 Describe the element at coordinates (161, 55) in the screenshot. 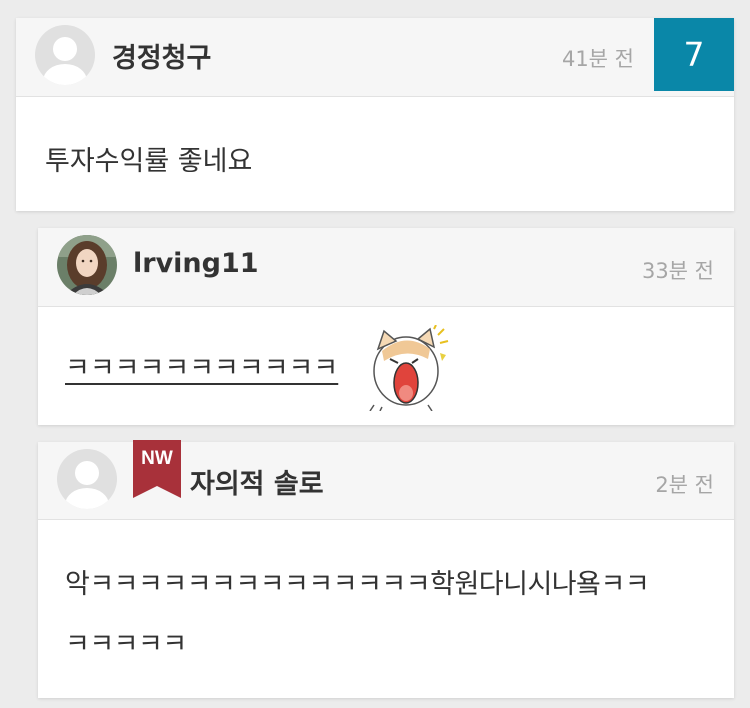

I see `comment-author: 경정청구` at that location.